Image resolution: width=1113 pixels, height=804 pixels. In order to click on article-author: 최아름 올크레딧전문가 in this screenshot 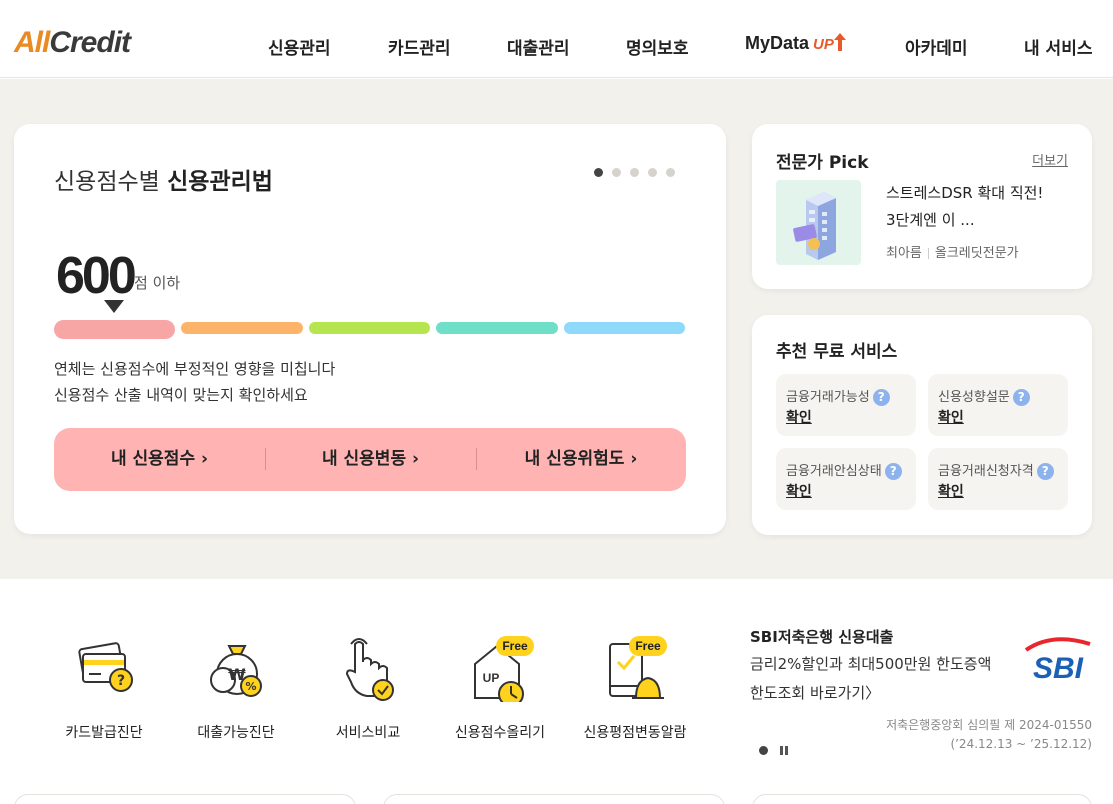, I will do `click(952, 251)`.